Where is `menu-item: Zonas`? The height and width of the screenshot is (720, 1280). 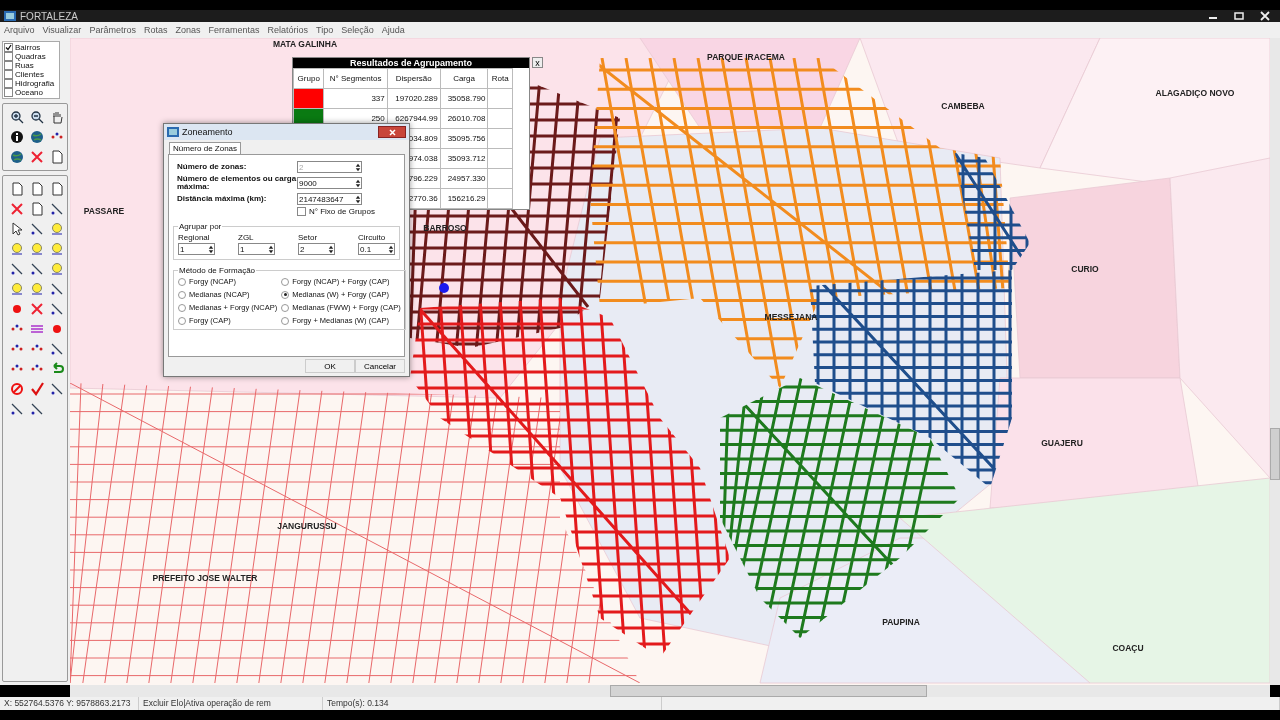
menu-item: Zonas is located at coordinates (188, 30).